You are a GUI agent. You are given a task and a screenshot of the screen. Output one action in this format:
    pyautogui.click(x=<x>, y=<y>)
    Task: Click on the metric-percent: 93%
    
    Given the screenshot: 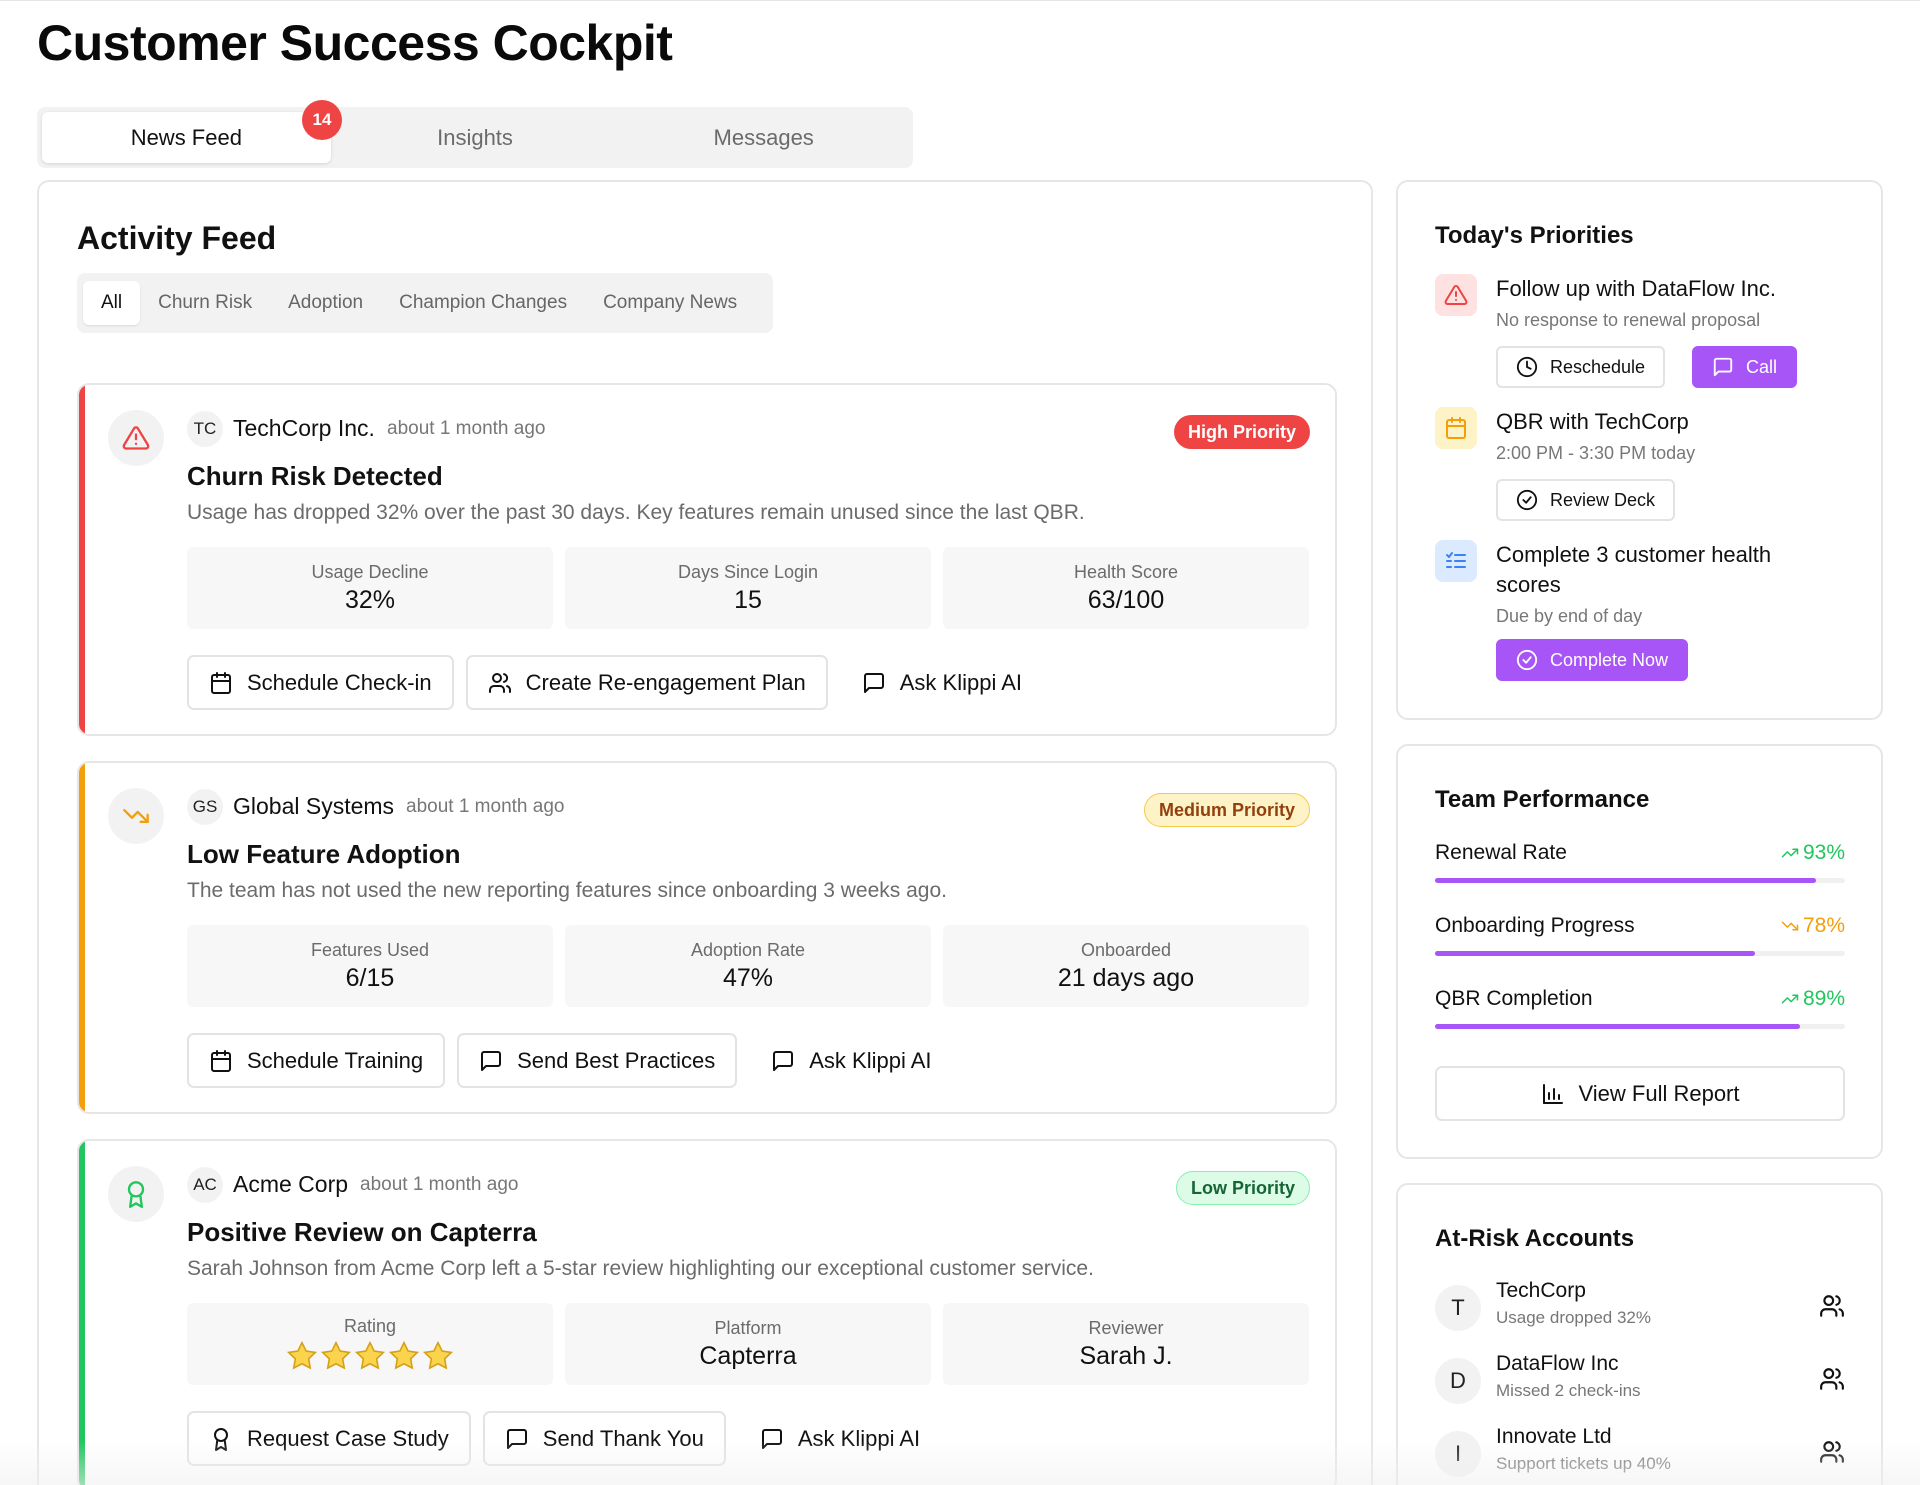 What is the action you would take?
    pyautogui.click(x=1823, y=852)
    